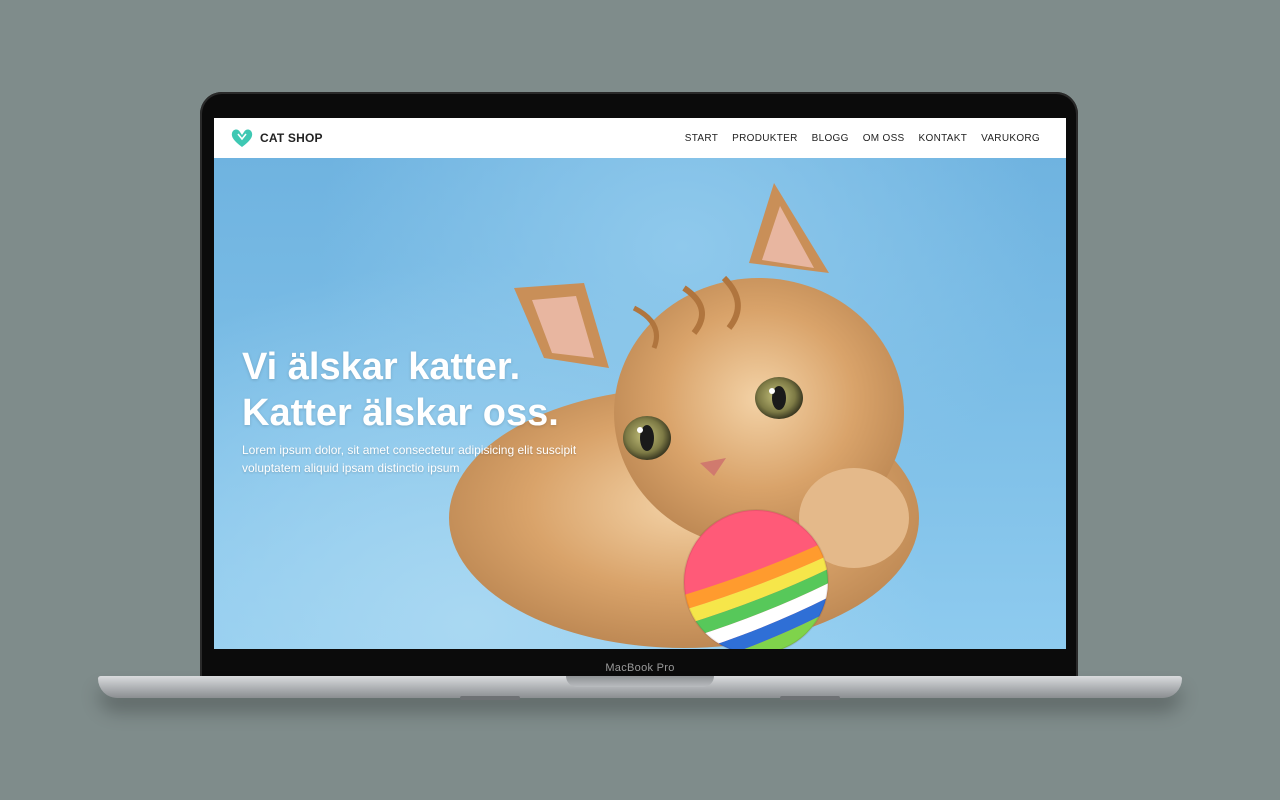 The height and width of the screenshot is (800, 1280). I want to click on brand-logo: CAT SHOP, so click(276, 138).